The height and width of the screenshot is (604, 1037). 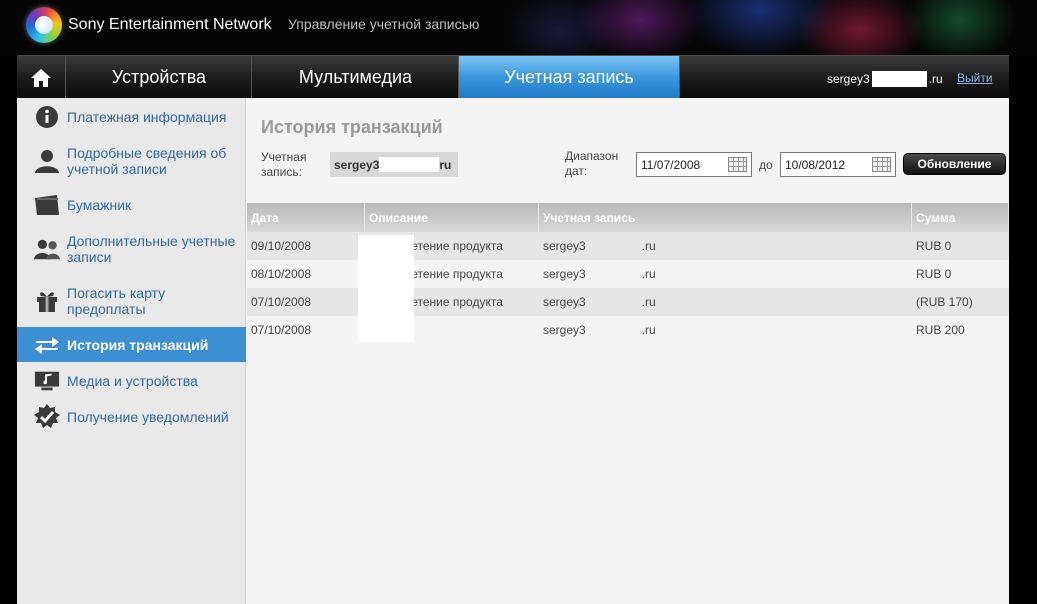 I want to click on date-to-input: 10/08/2012, so click(x=838, y=164).